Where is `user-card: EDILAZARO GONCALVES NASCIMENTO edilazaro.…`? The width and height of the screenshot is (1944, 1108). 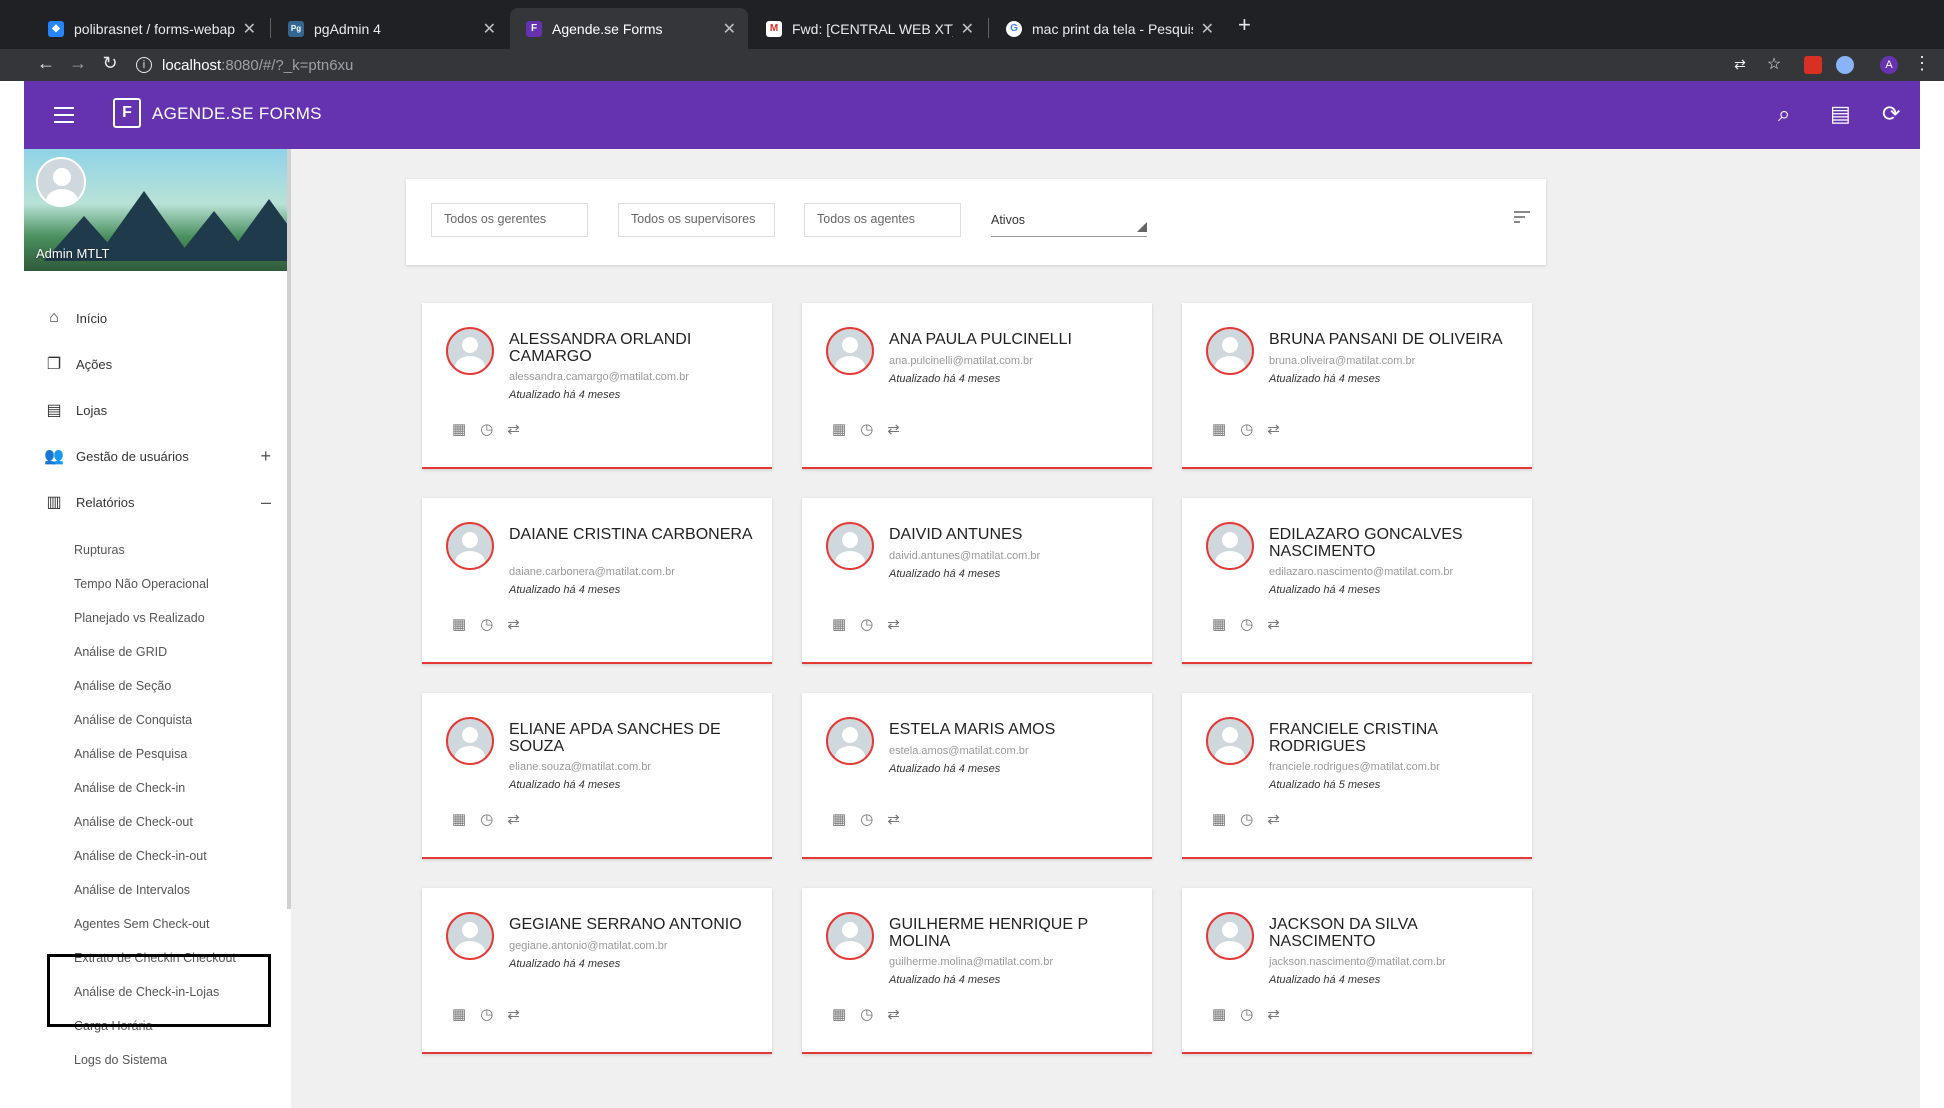 user-card: EDILAZARO GONCALVES NASCIMENTO edilazaro.… is located at coordinates (1357, 581).